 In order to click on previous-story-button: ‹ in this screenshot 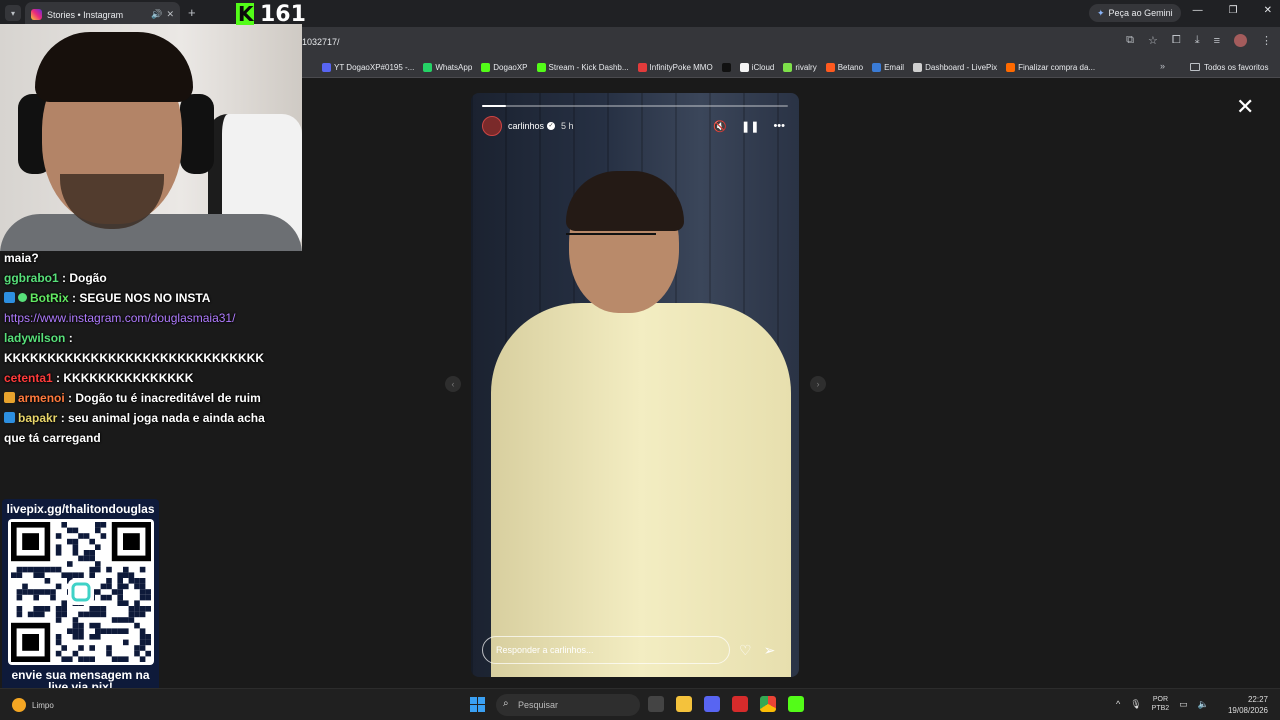, I will do `click(453, 384)`.